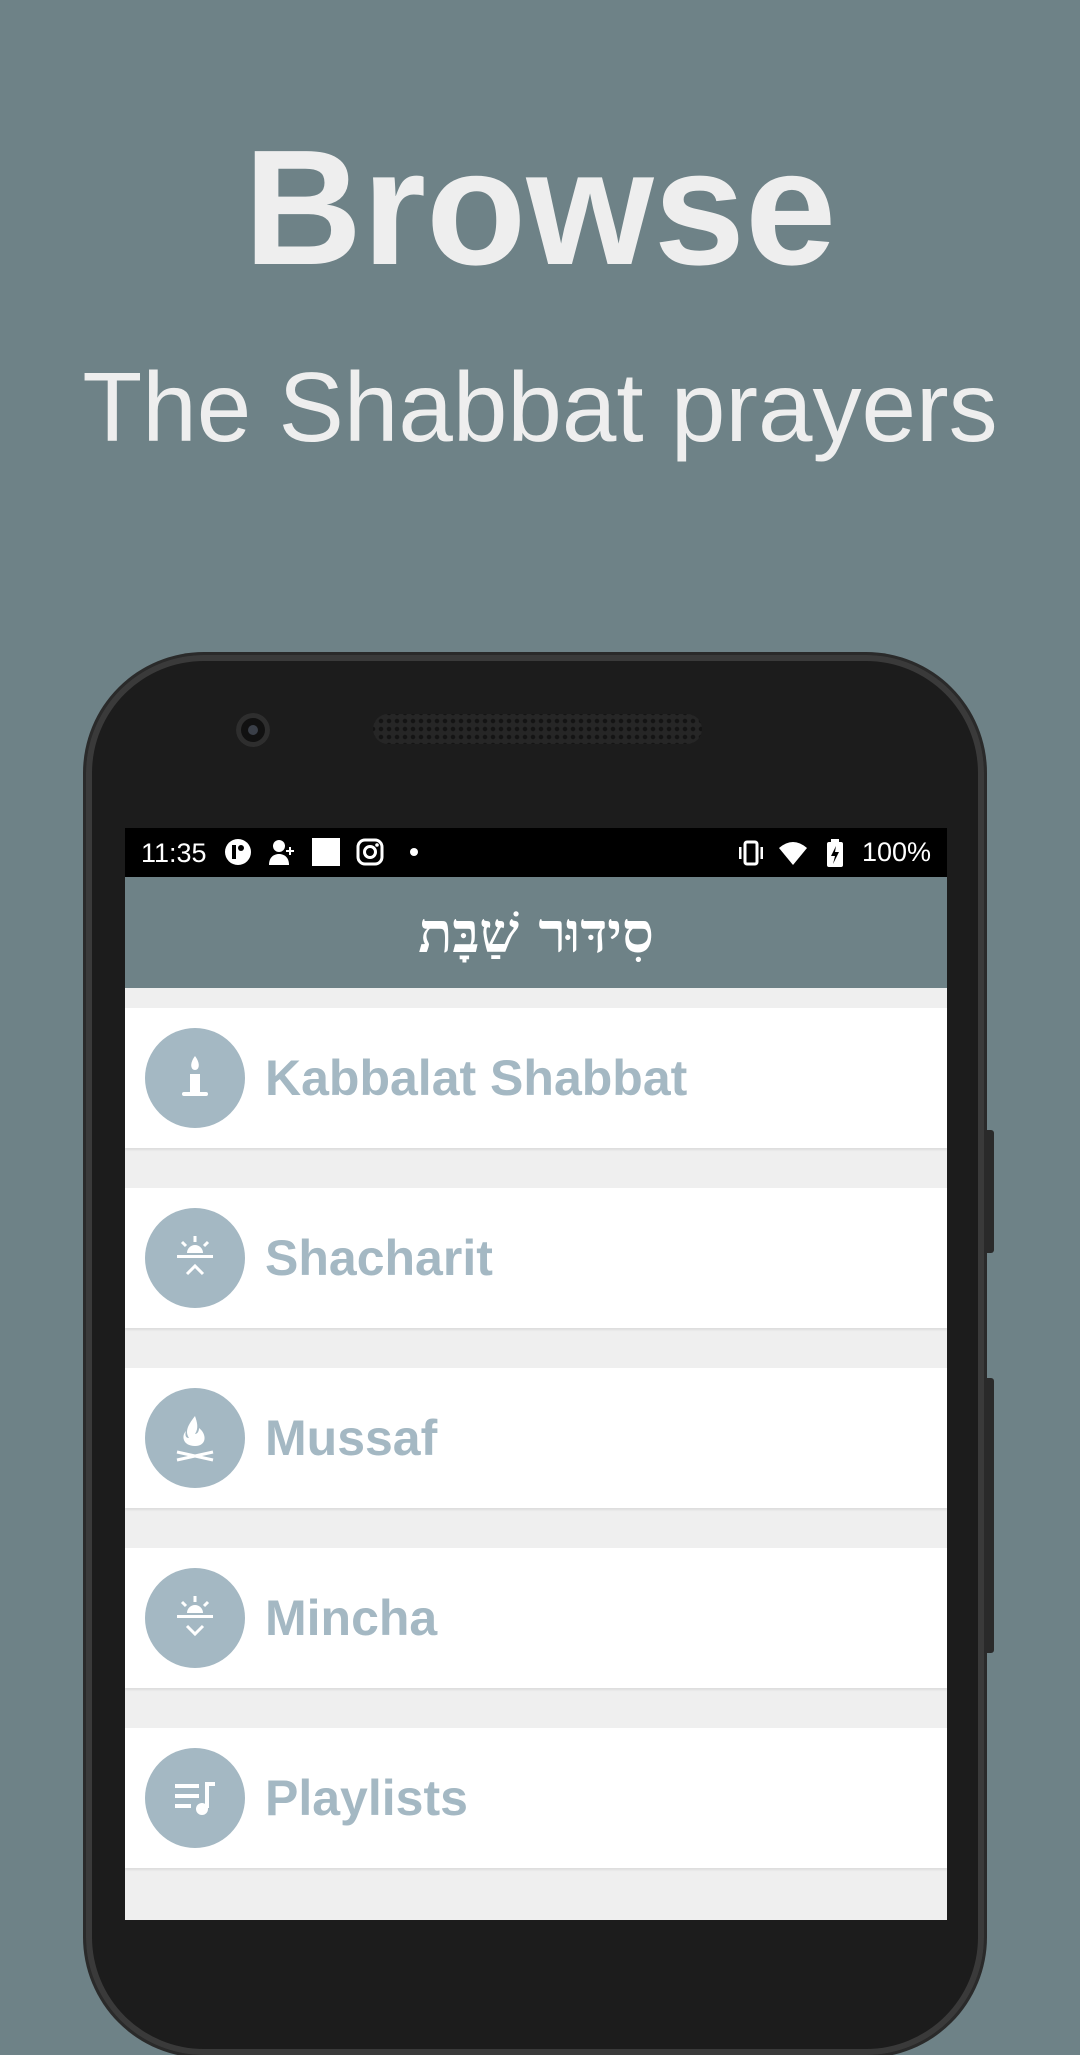 The height and width of the screenshot is (2055, 1080). What do you see at coordinates (195, 1078) in the screenshot?
I see `candle-icon` at bounding box center [195, 1078].